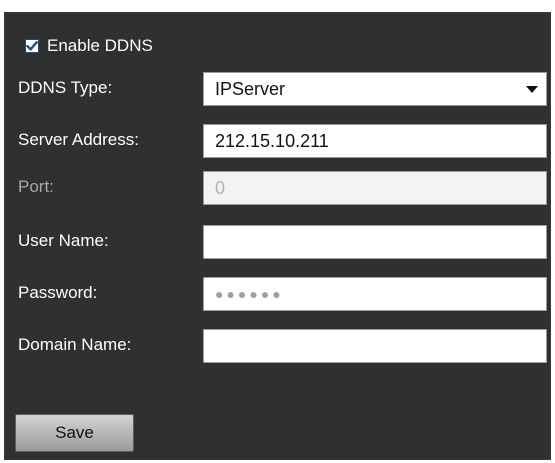  I want to click on save-button-label: Save, so click(74, 432).